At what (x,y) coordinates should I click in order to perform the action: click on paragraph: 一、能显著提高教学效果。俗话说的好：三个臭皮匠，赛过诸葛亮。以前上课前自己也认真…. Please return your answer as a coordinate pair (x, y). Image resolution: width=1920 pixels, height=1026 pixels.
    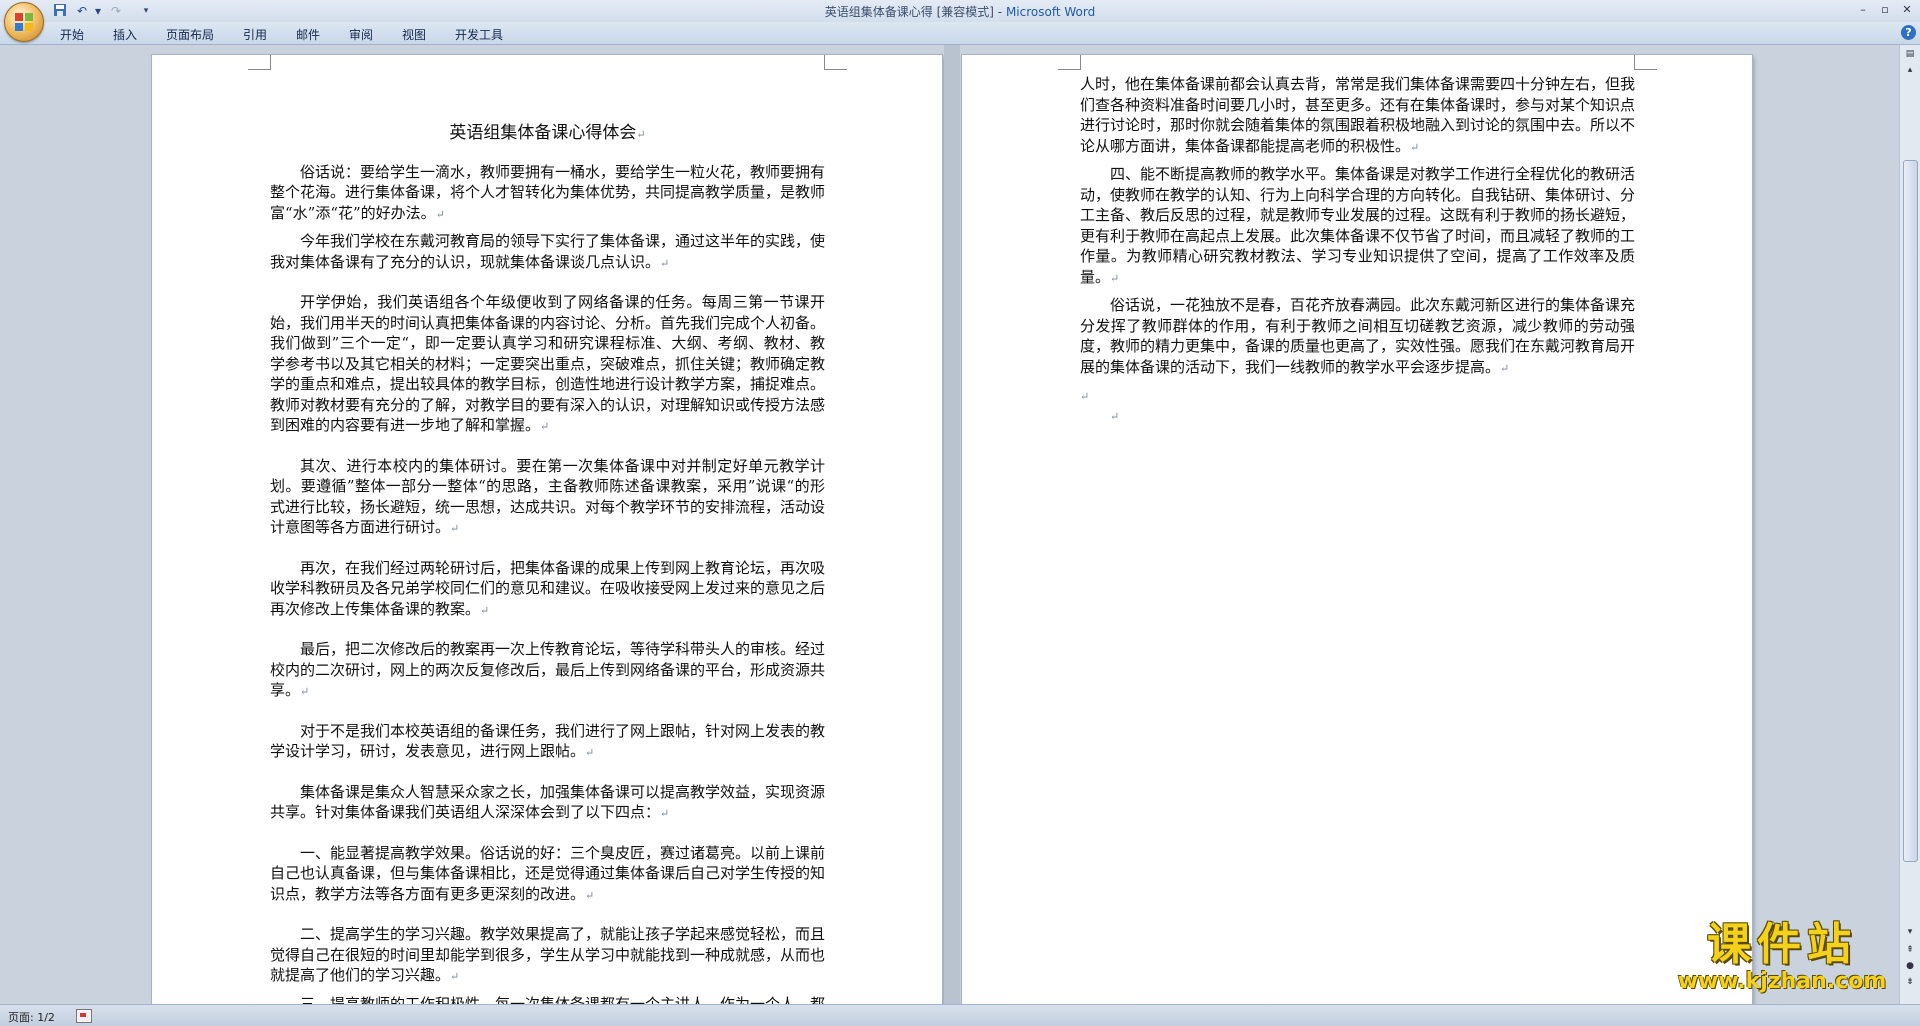
    Looking at the image, I should click on (547, 875).